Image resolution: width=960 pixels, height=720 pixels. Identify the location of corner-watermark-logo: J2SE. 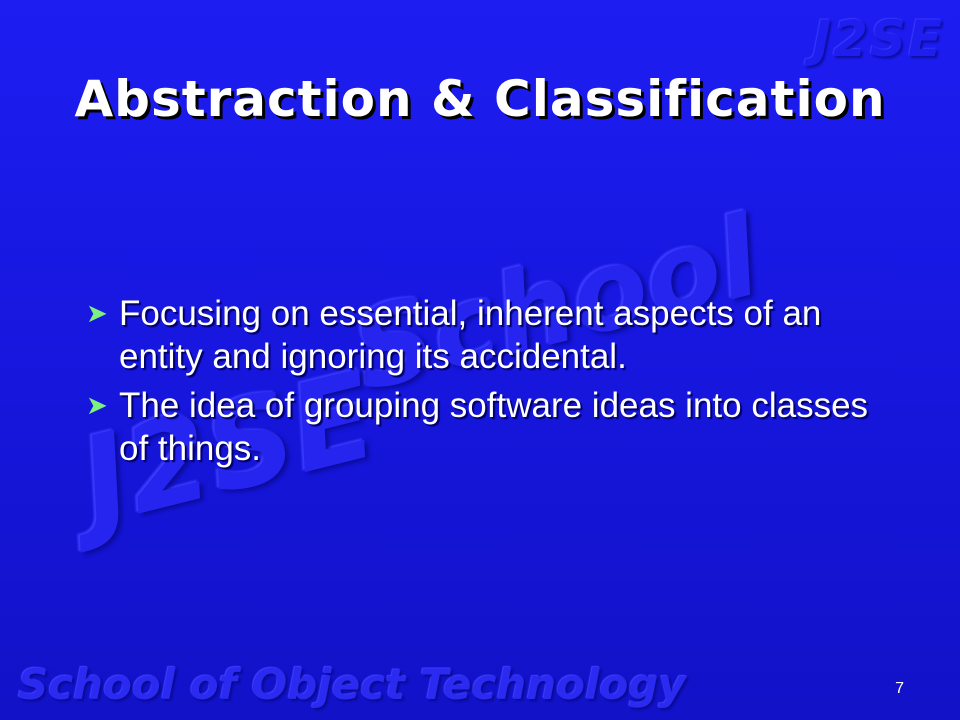
(878, 39).